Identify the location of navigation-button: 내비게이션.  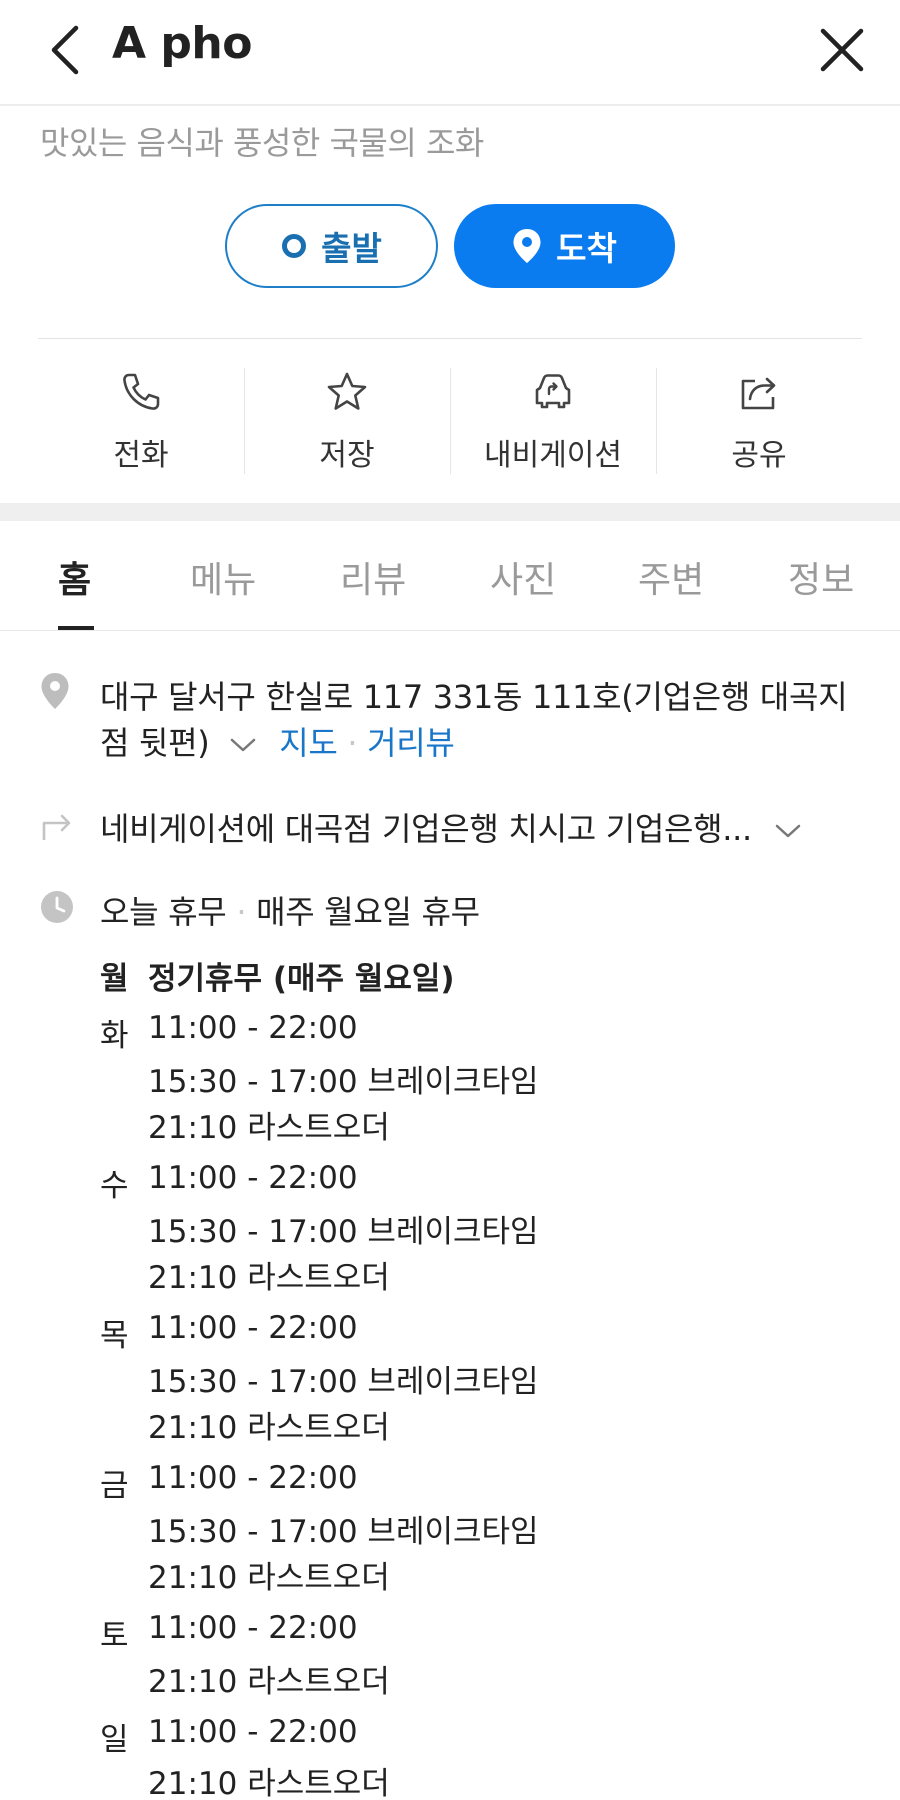
(553, 421).